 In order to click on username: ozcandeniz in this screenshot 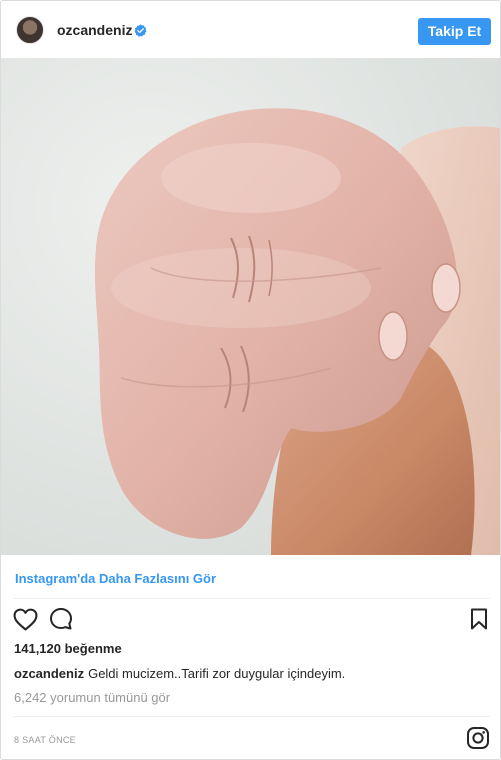, I will do `click(94, 30)`.